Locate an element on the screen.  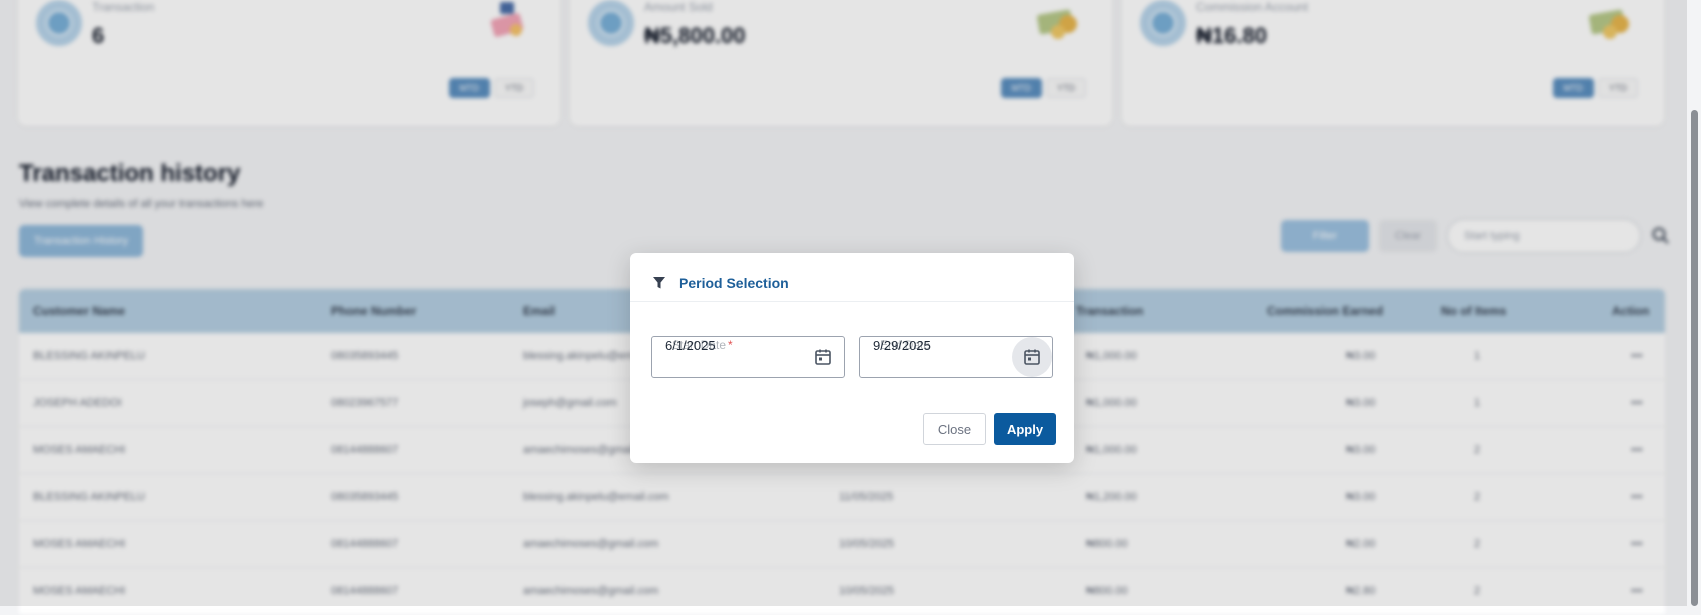
close-button: Close is located at coordinates (954, 429).